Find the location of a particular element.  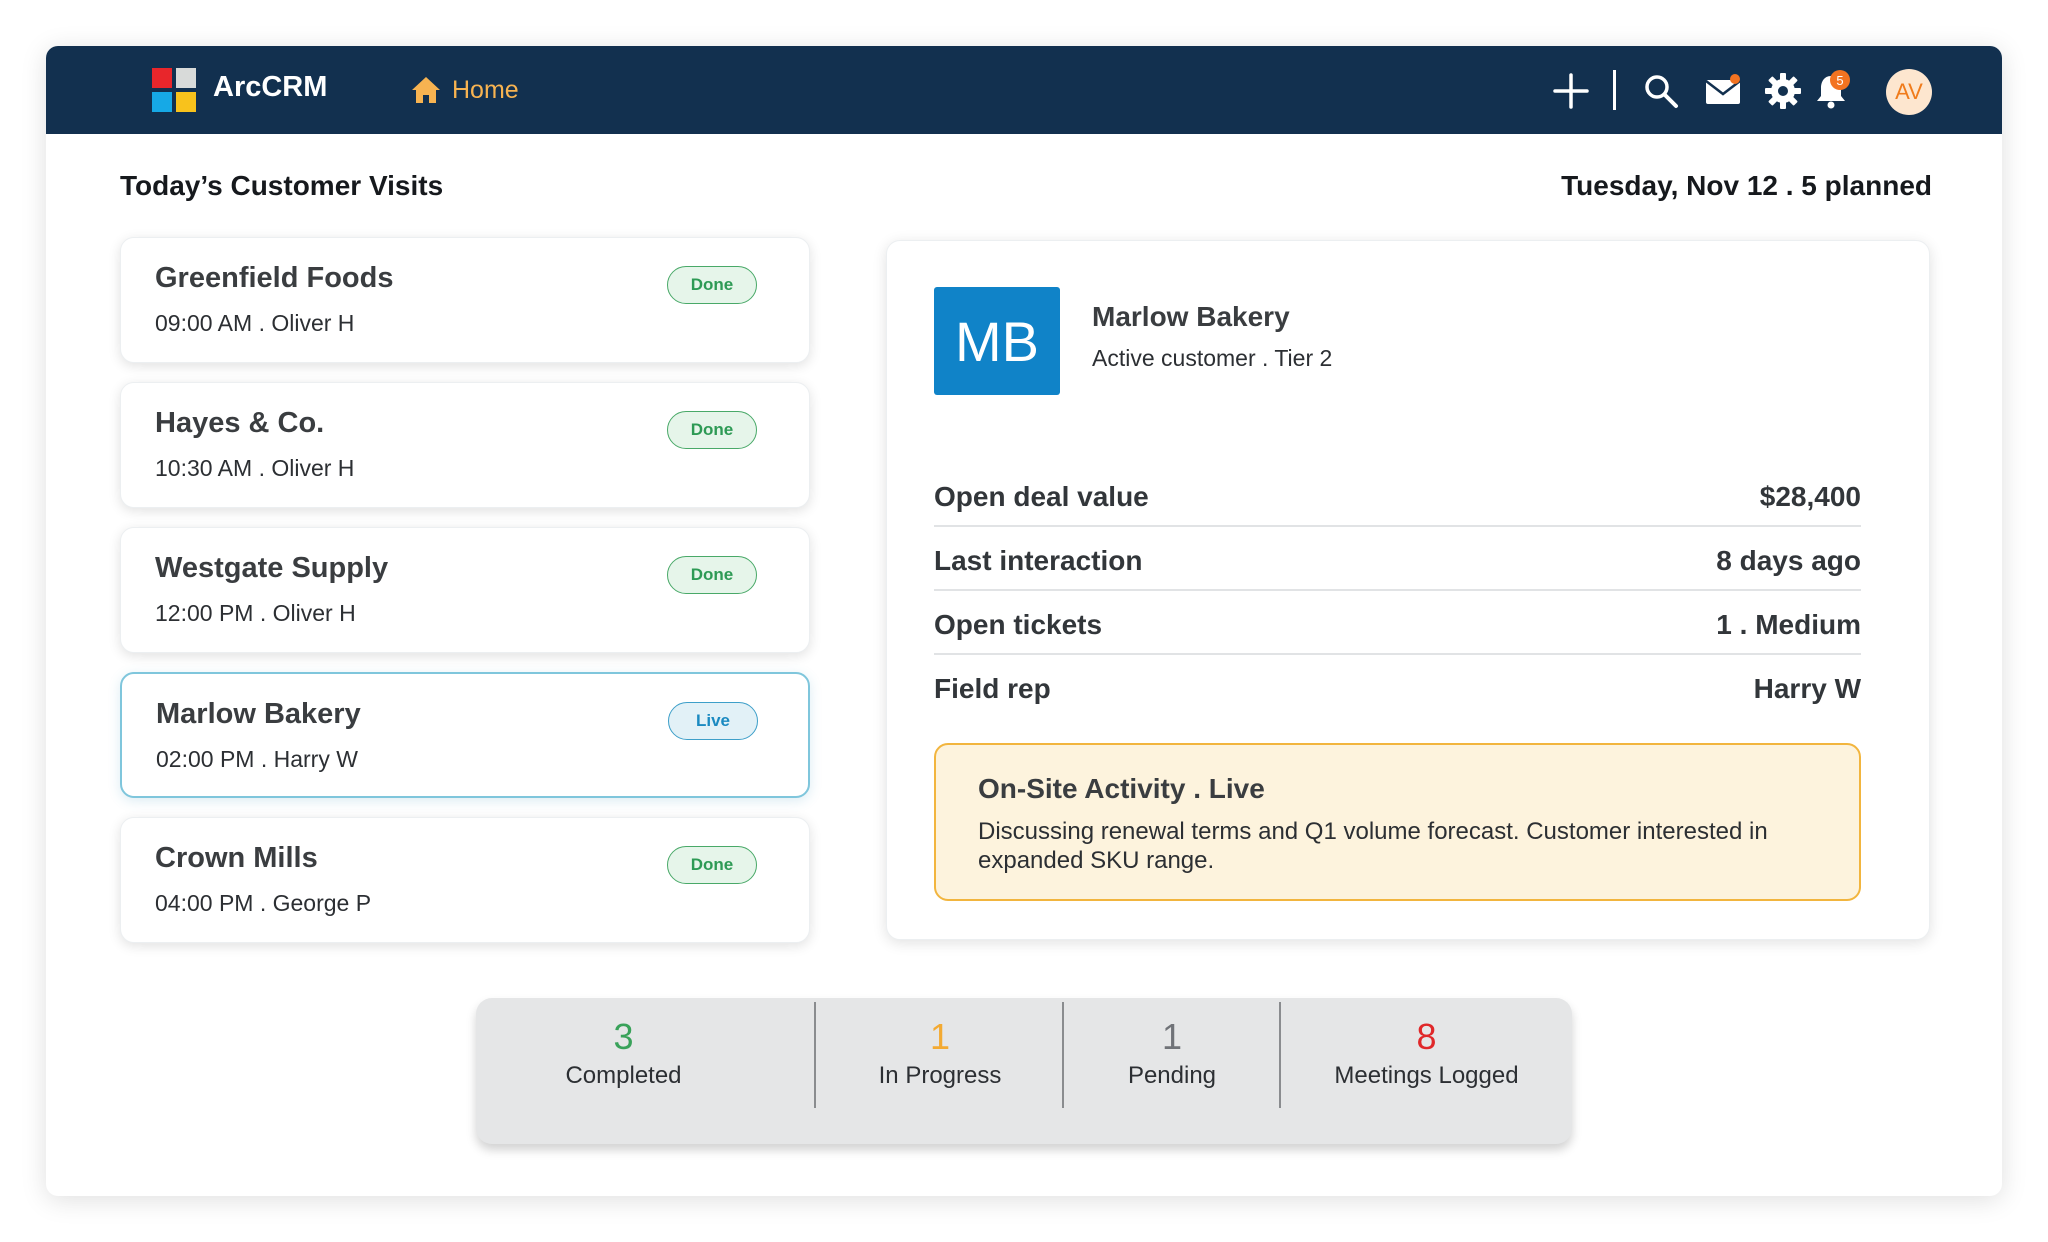

search-icon is located at coordinates (1661, 91).